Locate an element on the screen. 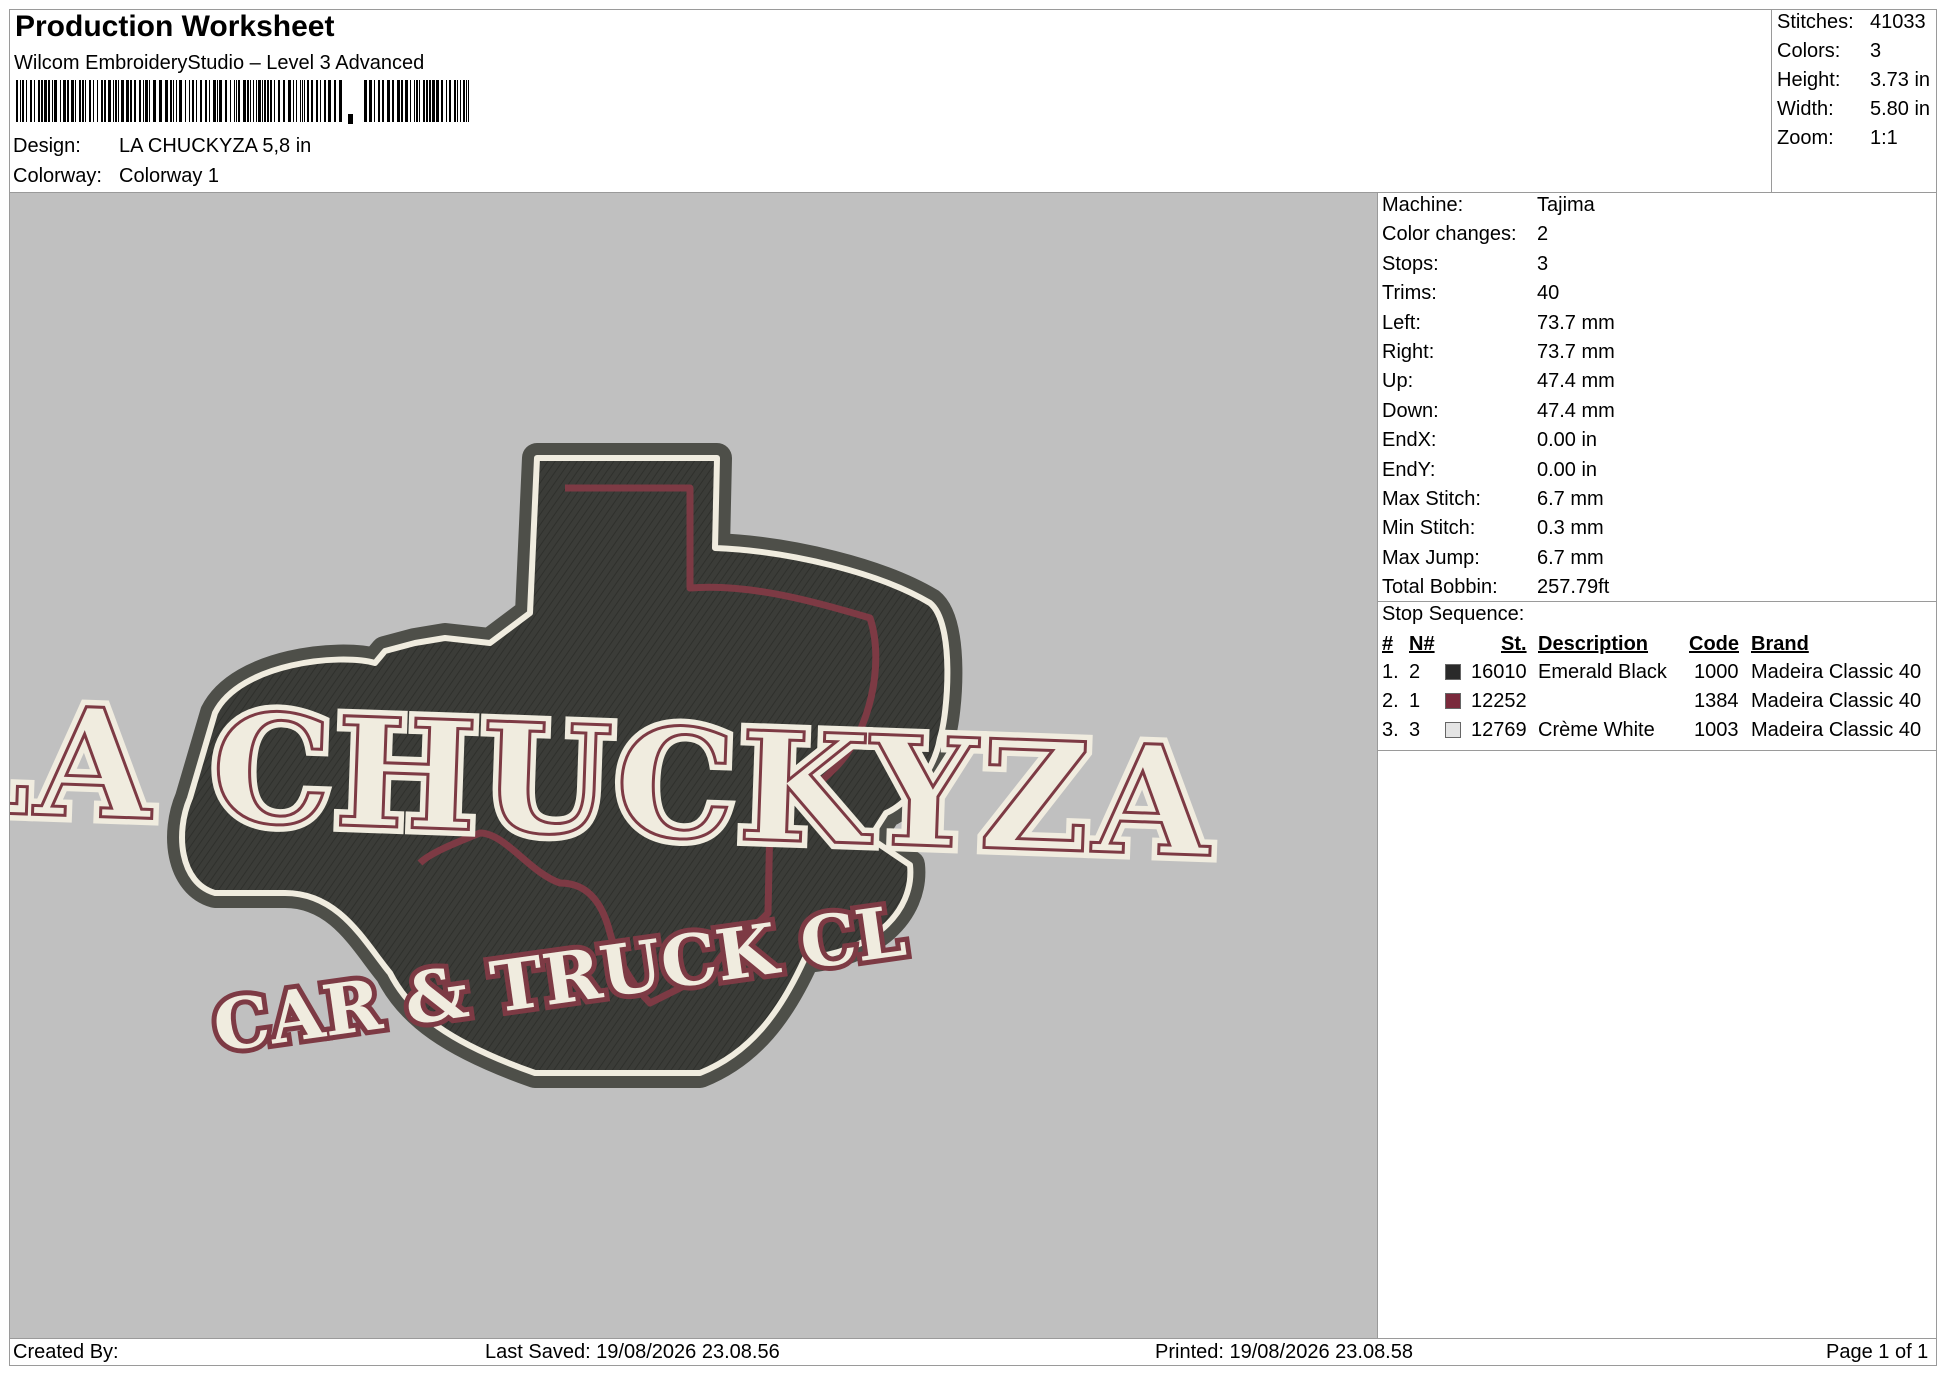 Image resolution: width=1946 pixels, height=1375 pixels. stop-num: 3. is located at coordinates (1390, 730).